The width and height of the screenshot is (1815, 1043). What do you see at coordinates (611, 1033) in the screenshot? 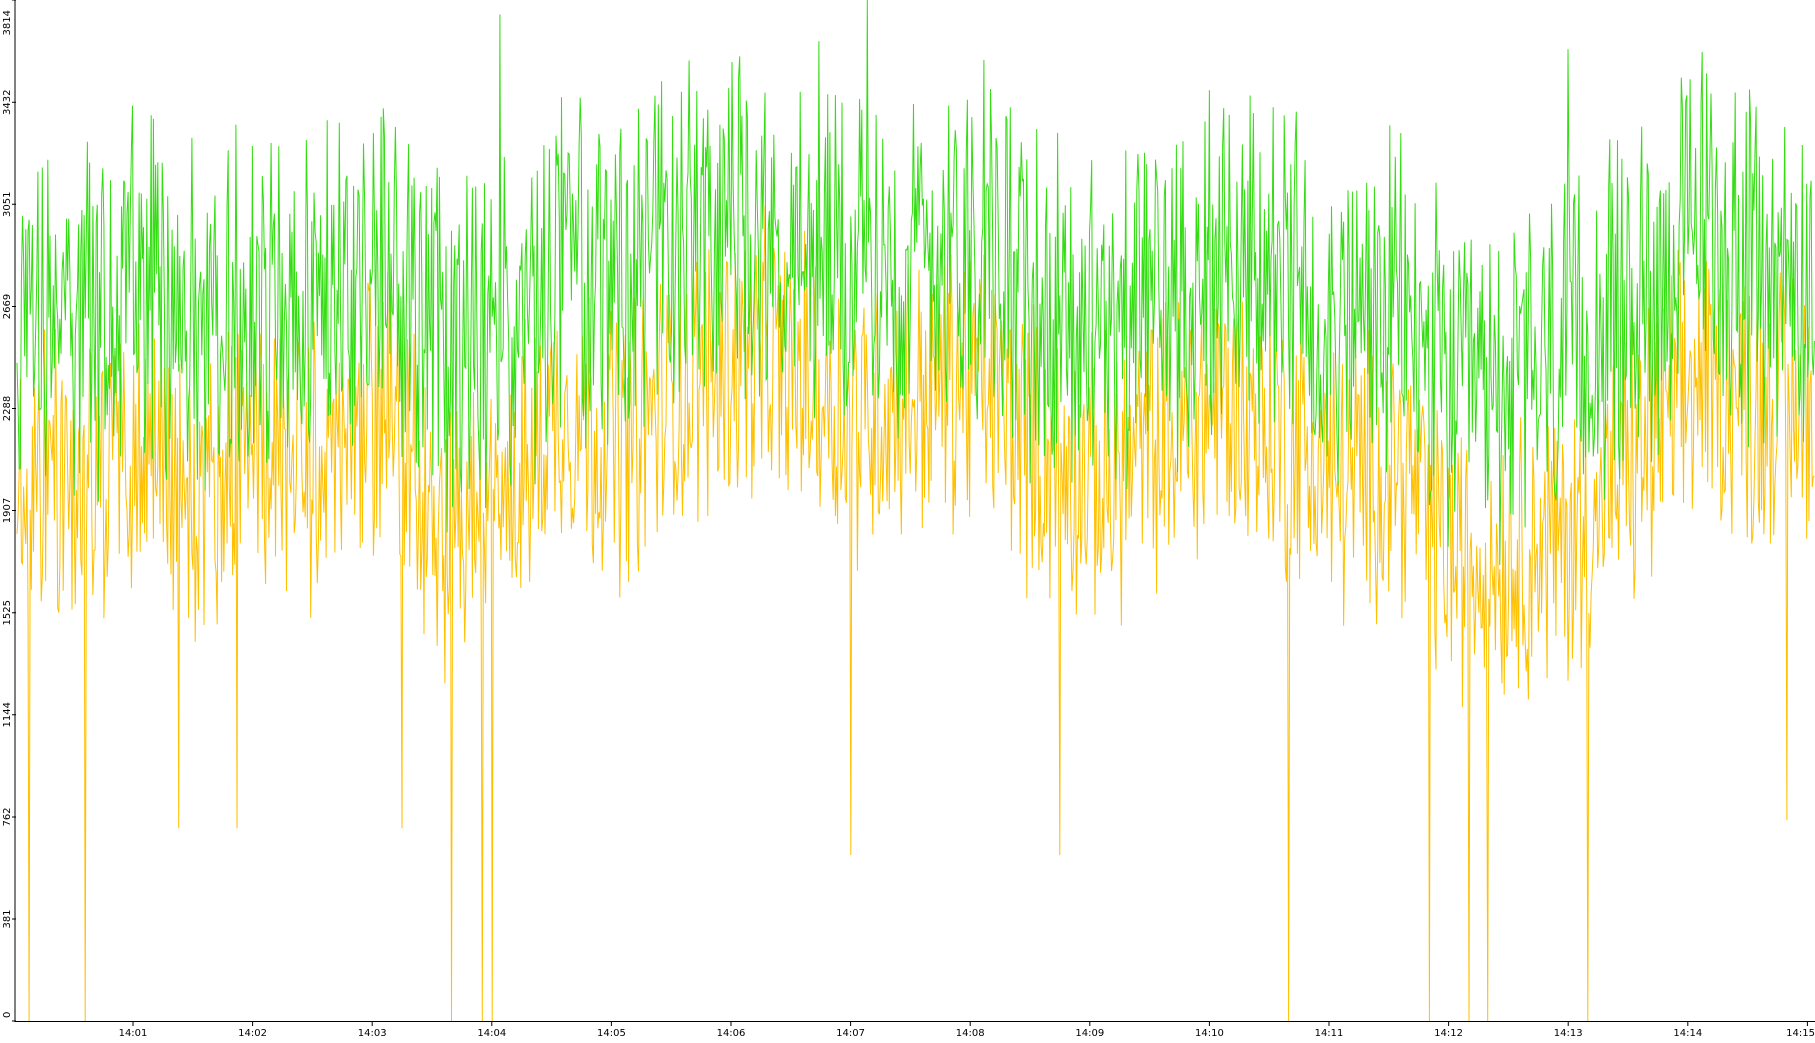
I see `x-tick-label: 14:05` at bounding box center [611, 1033].